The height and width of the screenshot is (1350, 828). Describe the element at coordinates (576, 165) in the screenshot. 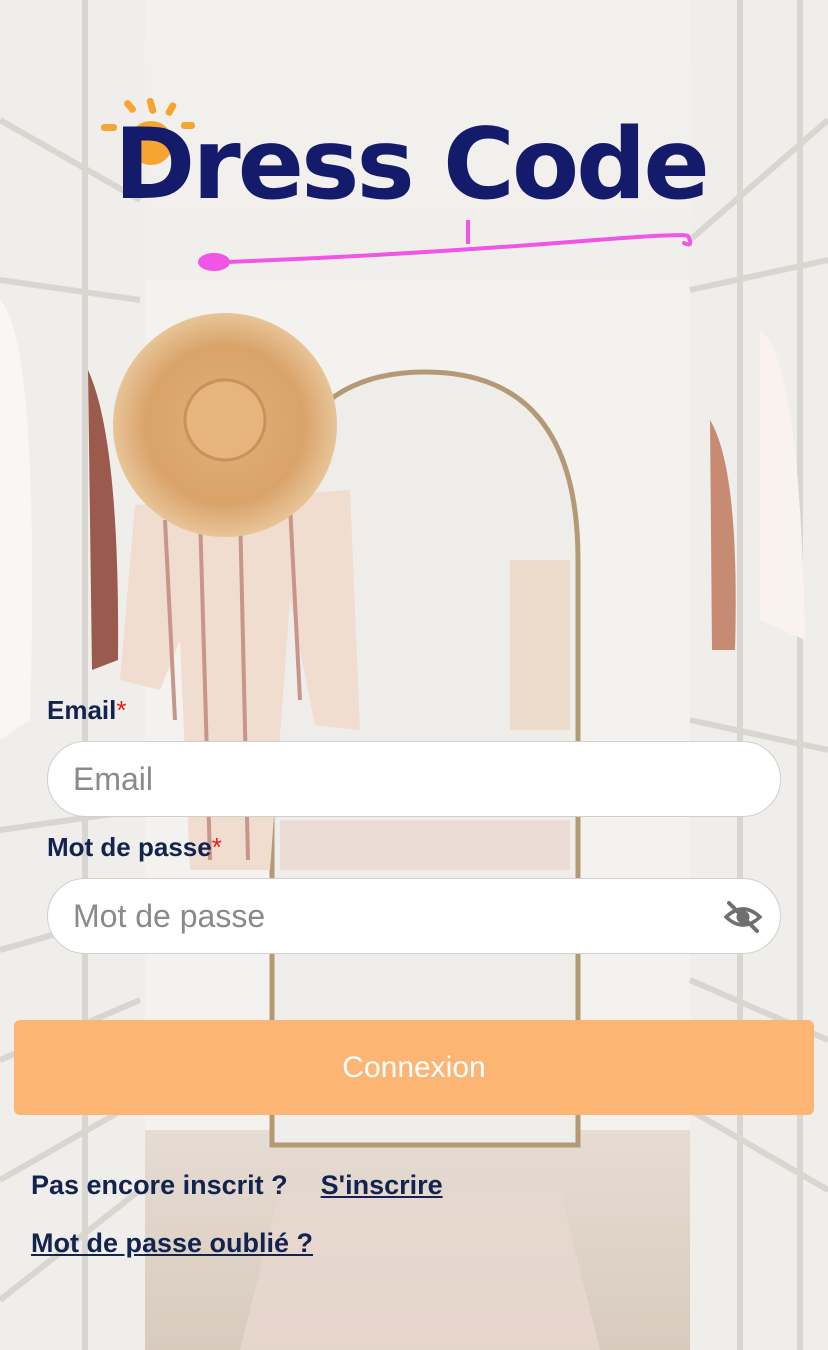

I see `logo-word-code: Code` at that location.